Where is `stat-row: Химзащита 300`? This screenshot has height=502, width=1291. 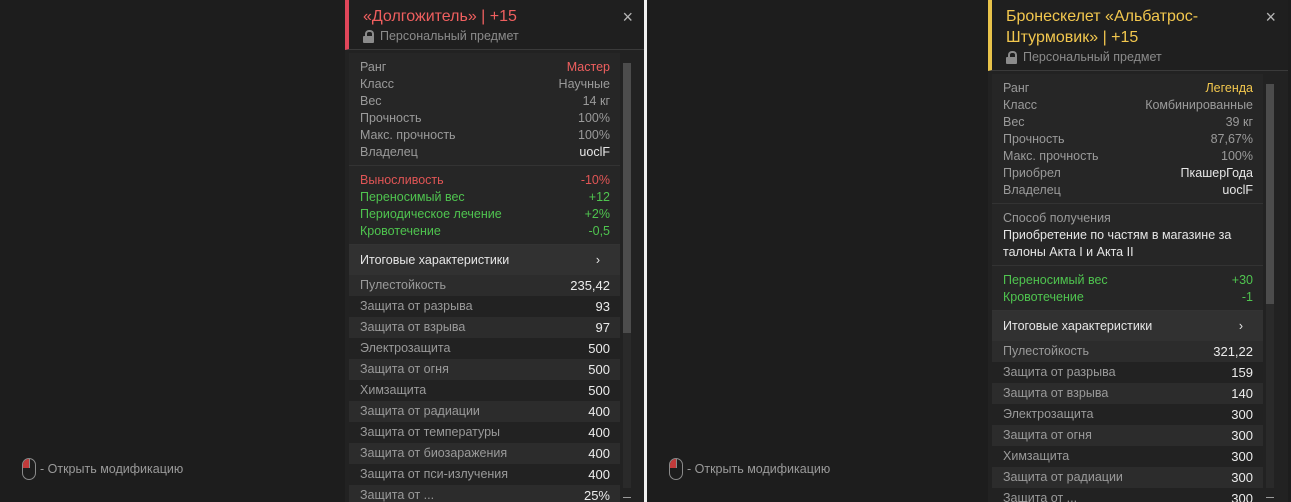 stat-row: Химзащита 300 is located at coordinates (1127, 456).